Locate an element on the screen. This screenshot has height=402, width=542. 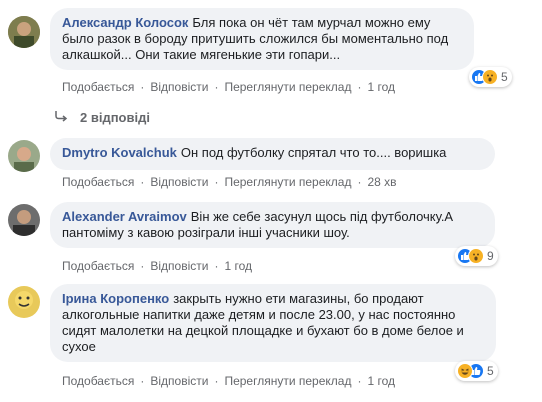
reaction-count: 9 is located at coordinates (490, 256).